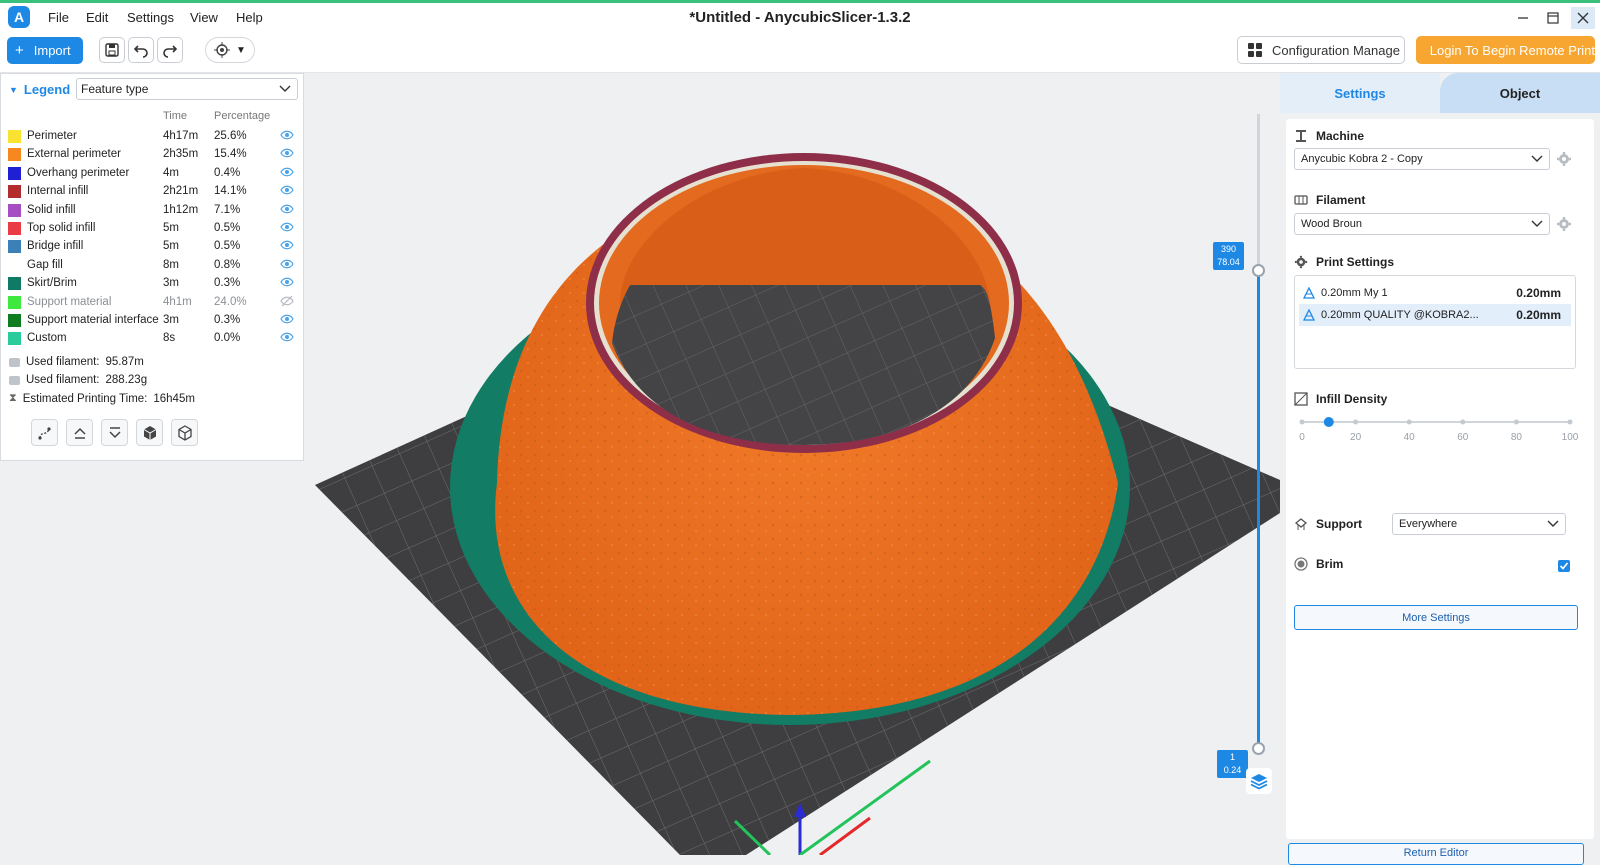 The height and width of the screenshot is (865, 1600). Describe the element at coordinates (1258, 270) in the screenshot. I see `layer-slider-top-handle` at that location.